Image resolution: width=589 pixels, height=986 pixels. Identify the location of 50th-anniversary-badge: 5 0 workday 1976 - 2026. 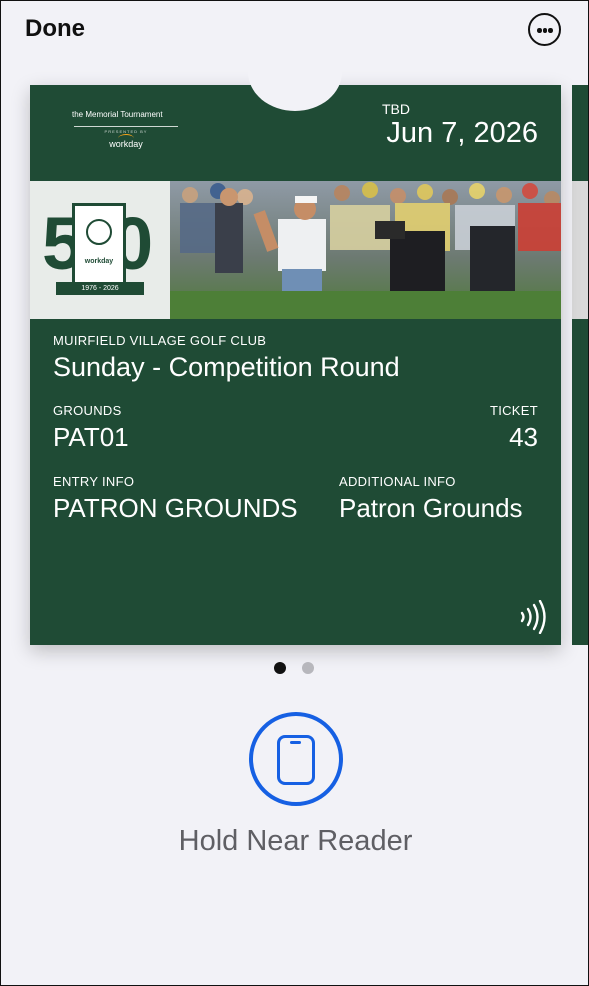
(98, 250).